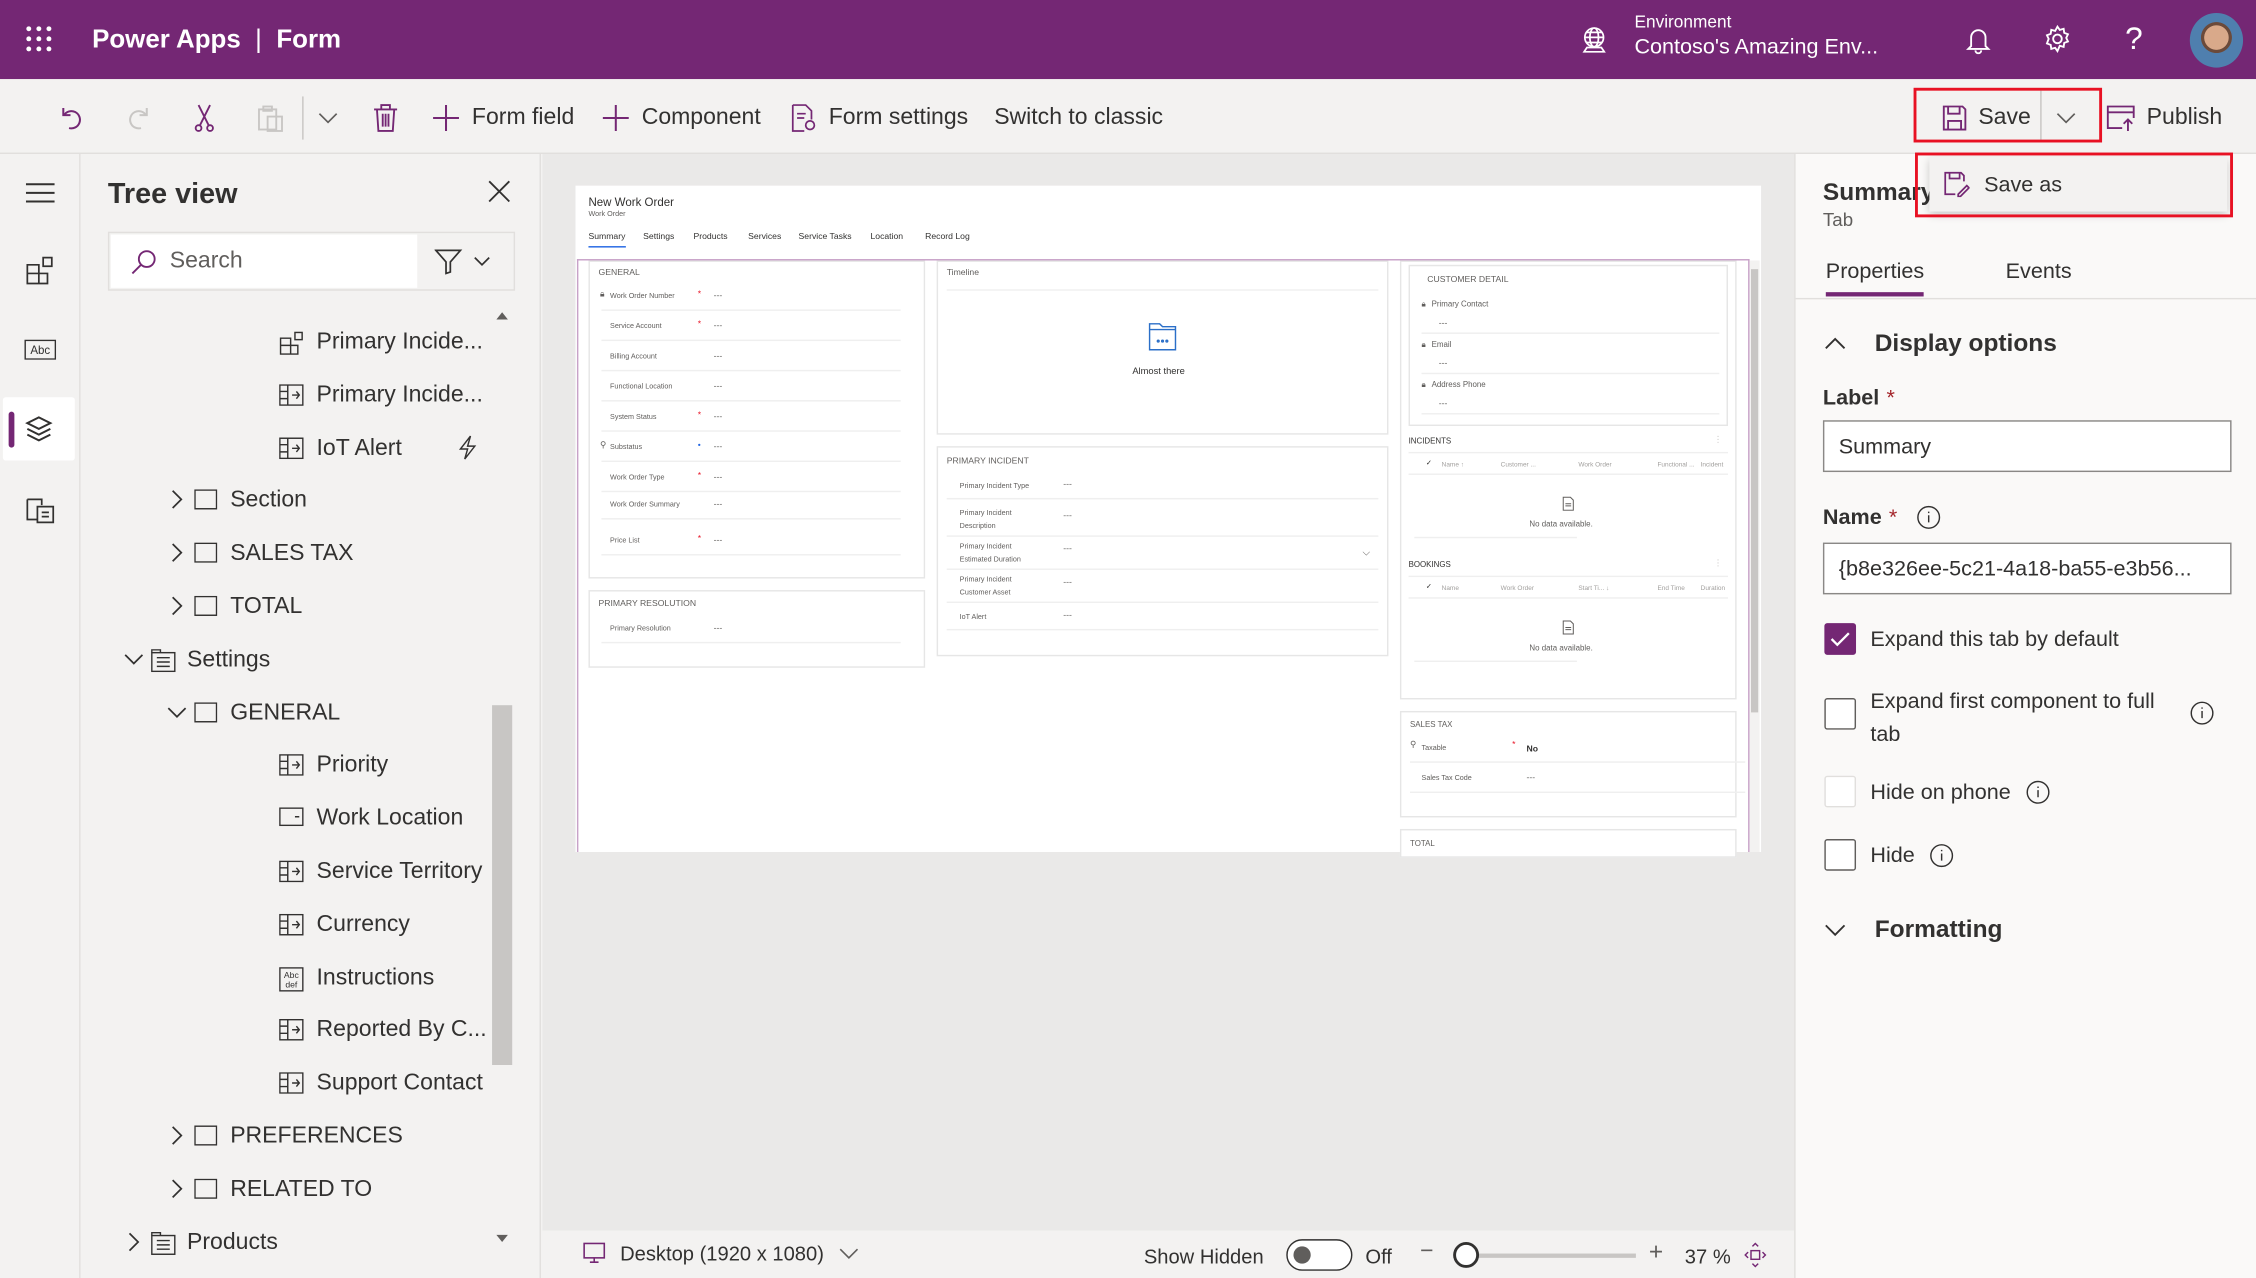 The height and width of the screenshot is (1278, 2256). What do you see at coordinates (710, 238) in the screenshot?
I see `form-tab-products: Products` at bounding box center [710, 238].